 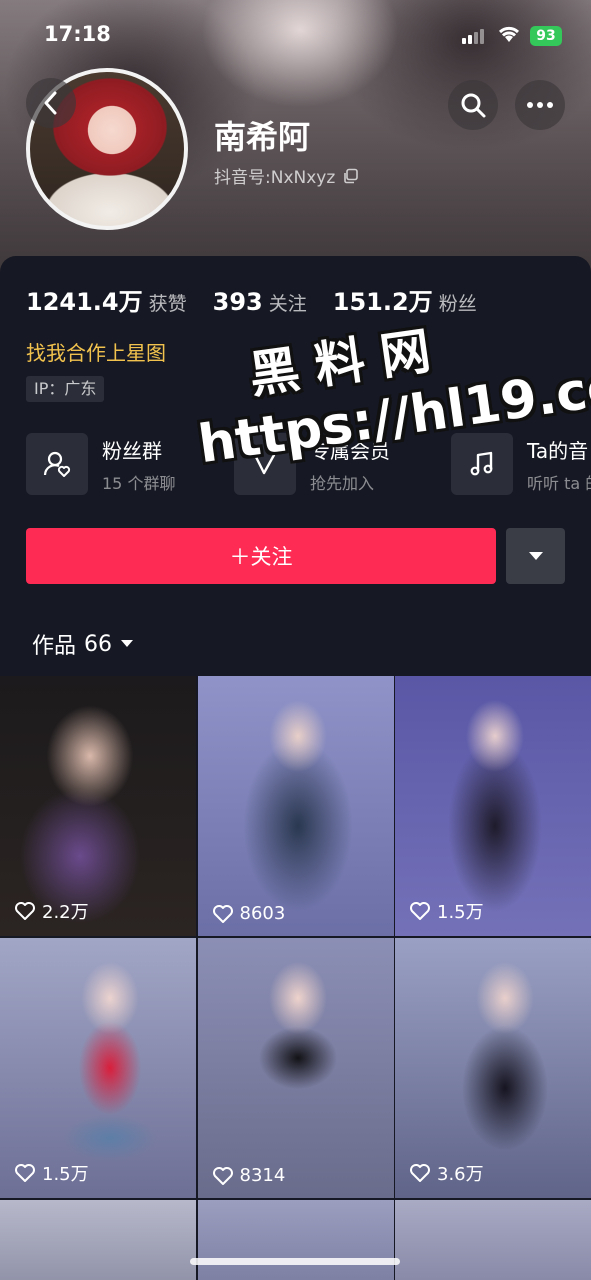 I want to click on video-thumbnail: 8603, so click(x=295, y=806).